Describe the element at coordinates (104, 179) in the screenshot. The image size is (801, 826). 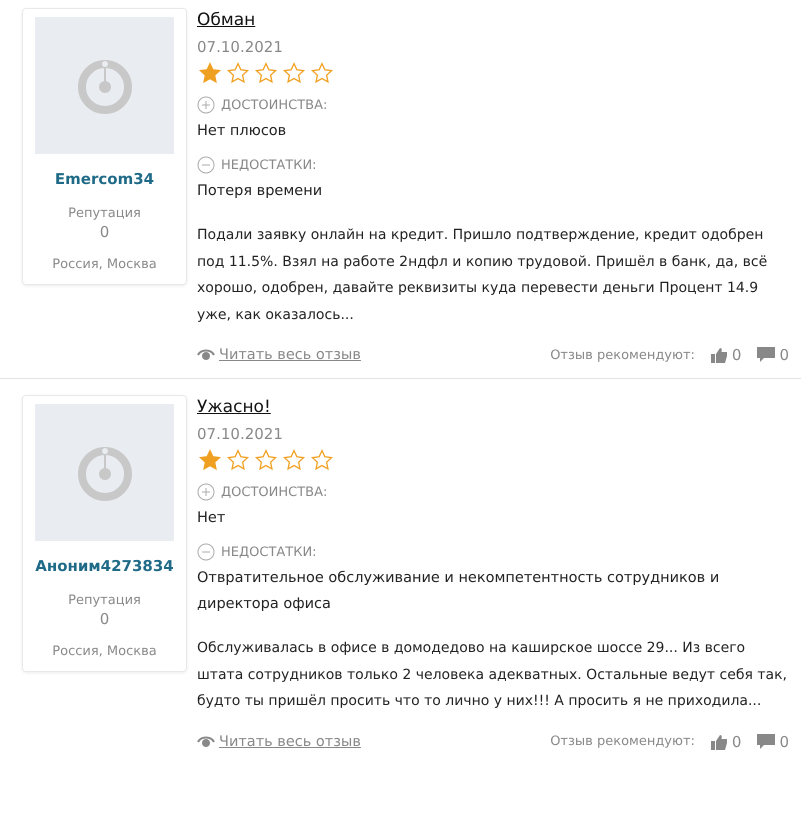
I see `author-name: Emercom34` at that location.